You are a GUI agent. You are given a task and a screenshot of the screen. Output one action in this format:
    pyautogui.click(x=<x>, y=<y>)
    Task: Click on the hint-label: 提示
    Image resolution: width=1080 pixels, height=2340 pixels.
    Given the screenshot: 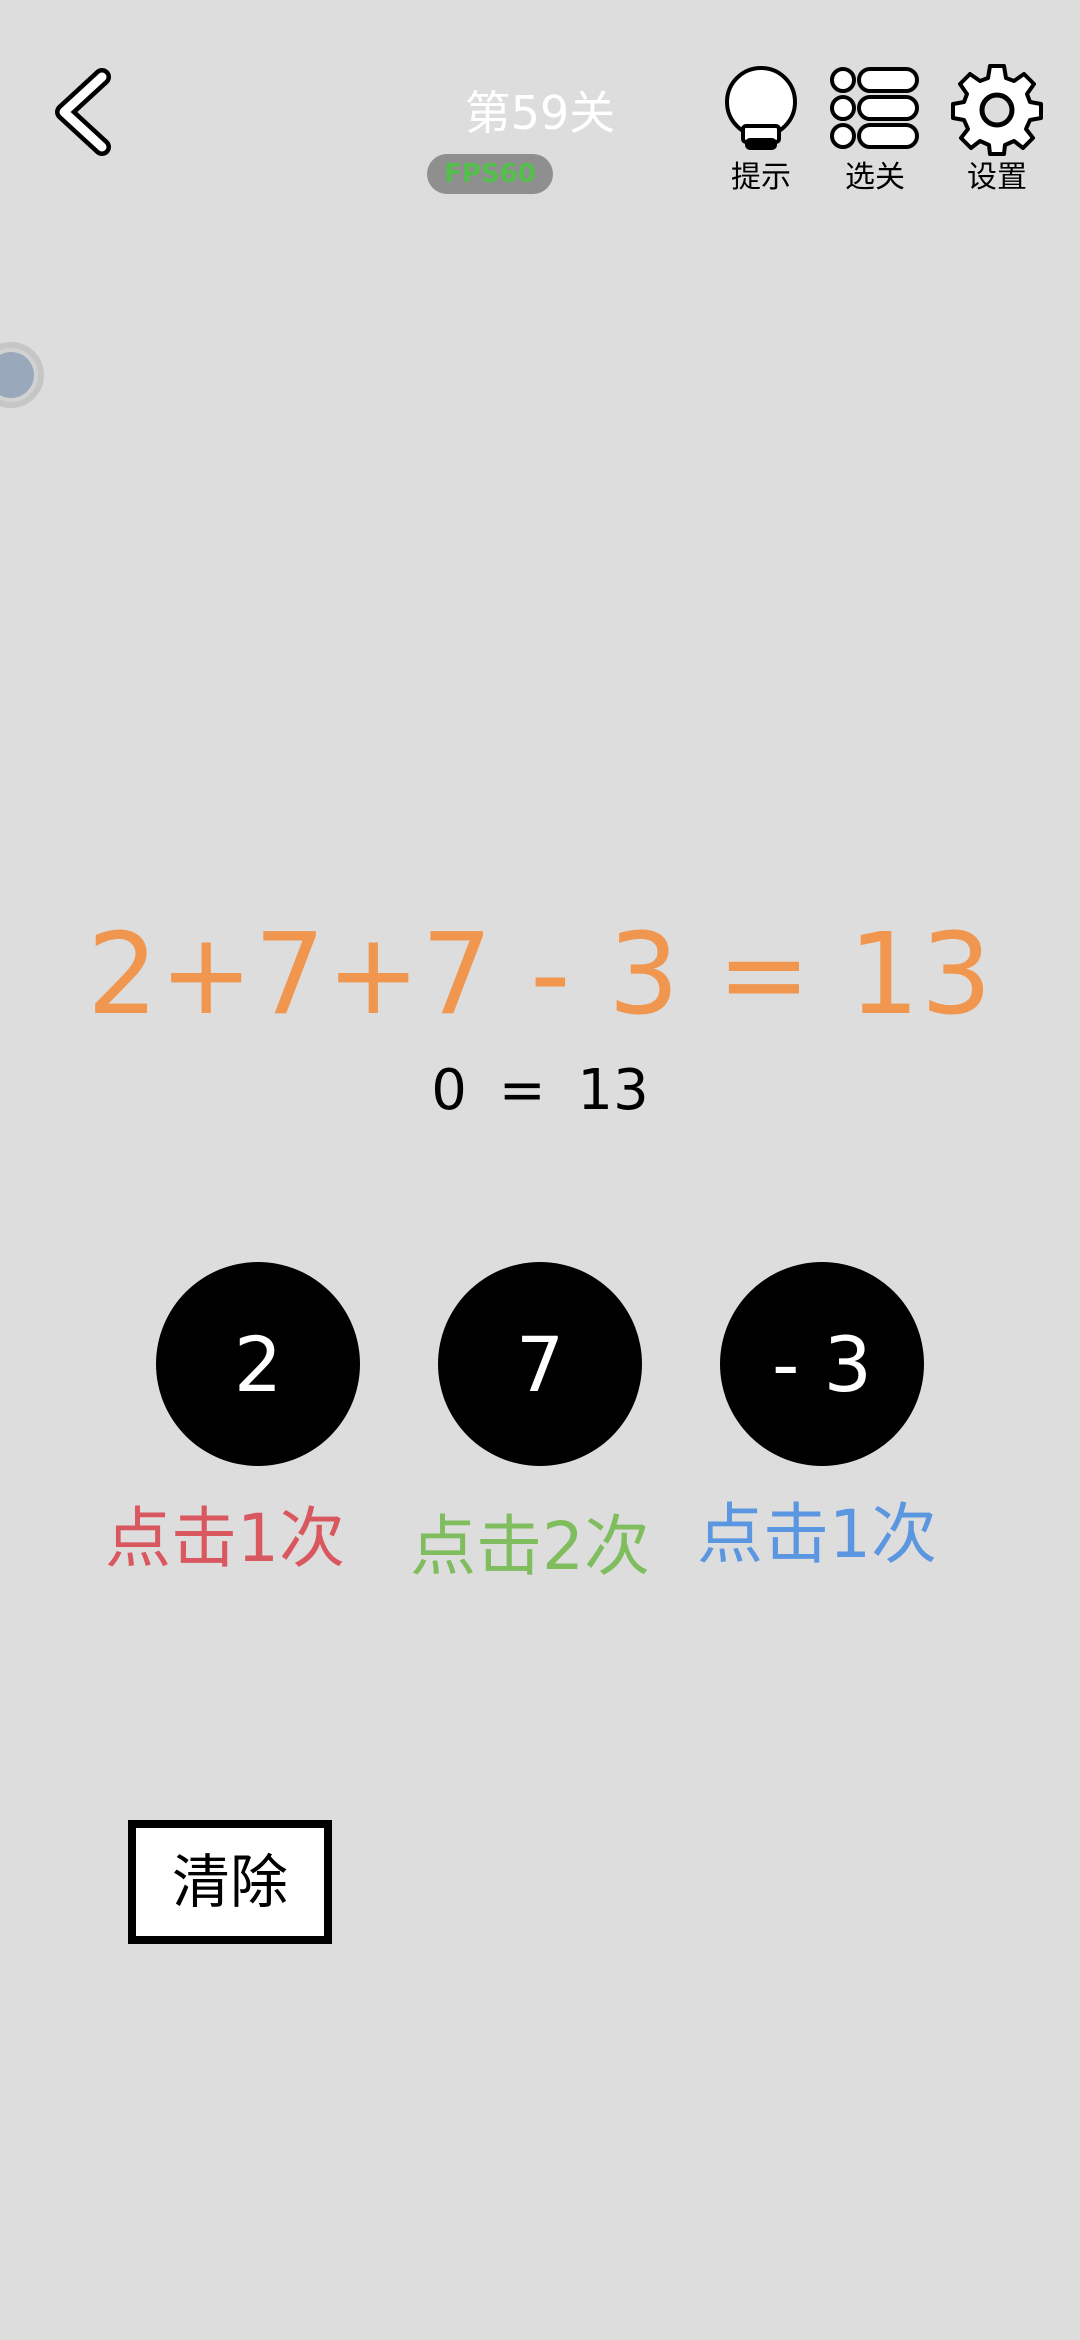 What is the action you would take?
    pyautogui.click(x=761, y=177)
    